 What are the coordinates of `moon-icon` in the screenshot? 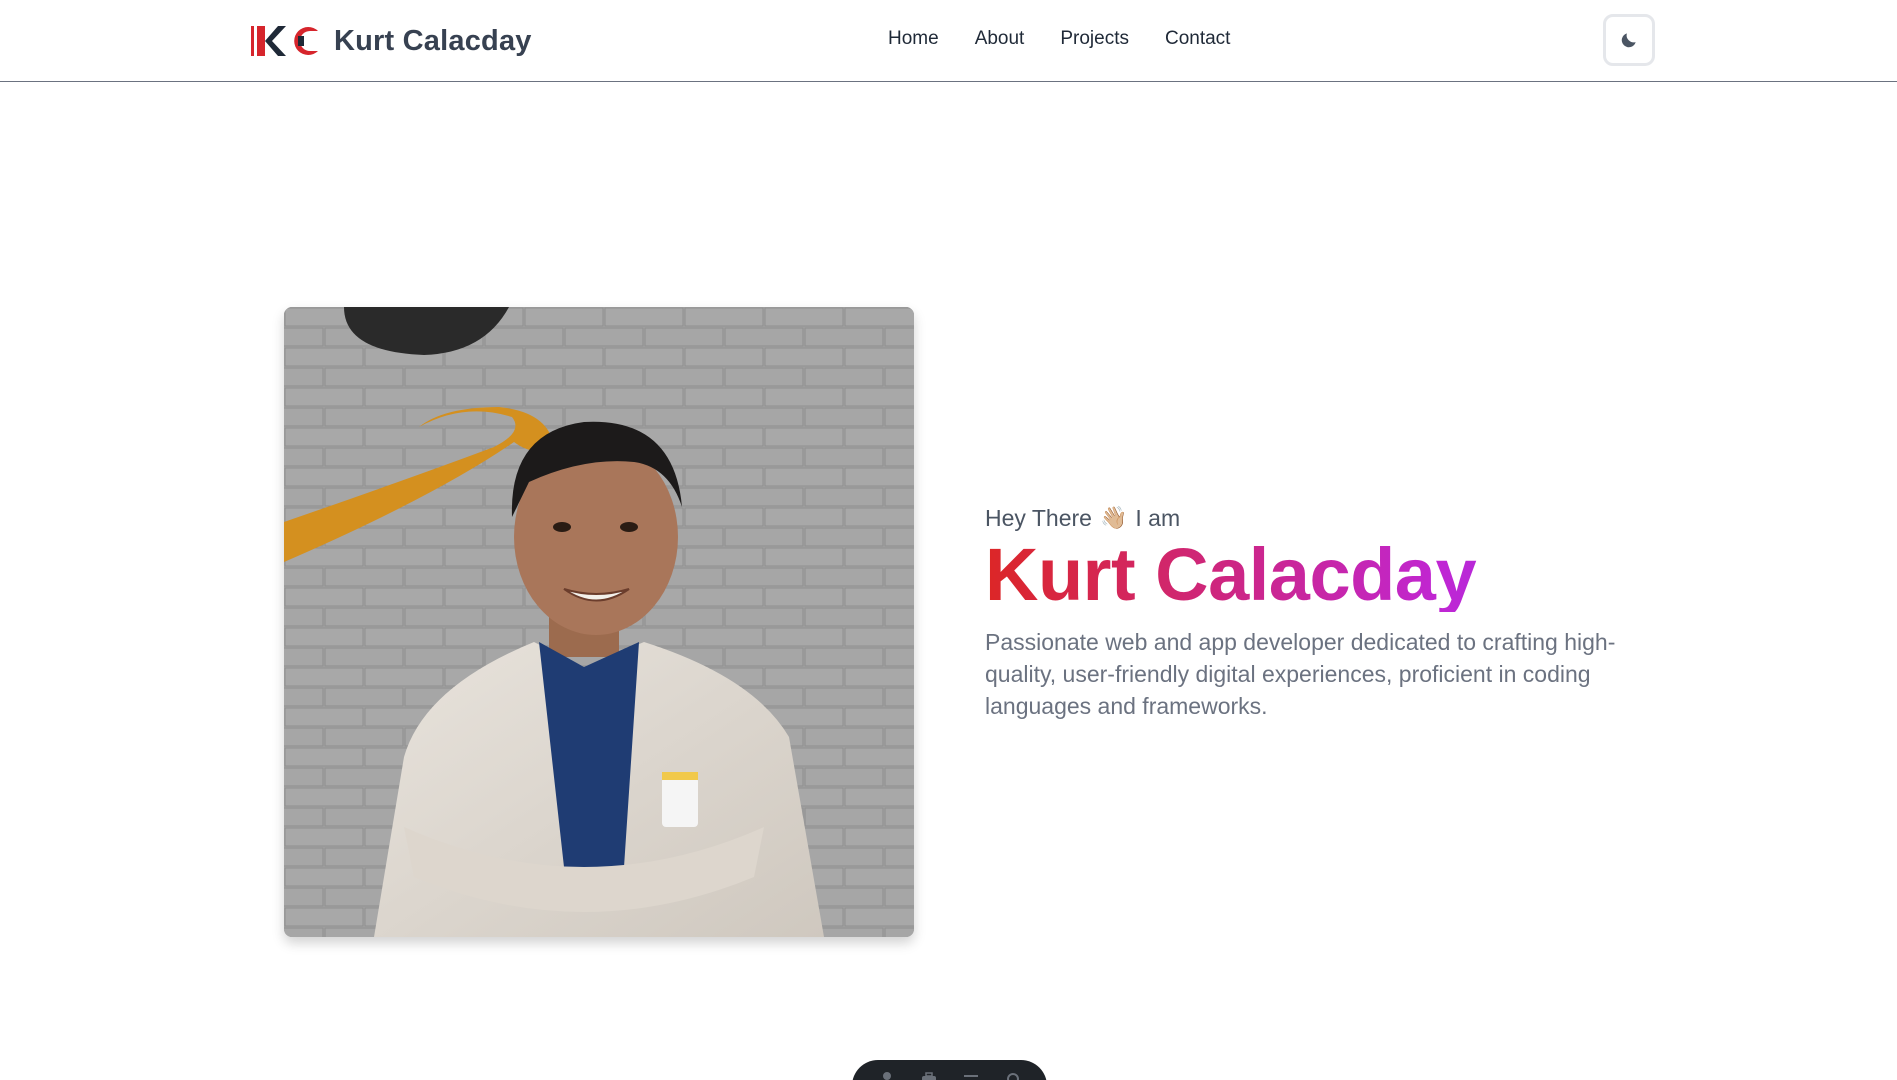 It's located at (1628, 40).